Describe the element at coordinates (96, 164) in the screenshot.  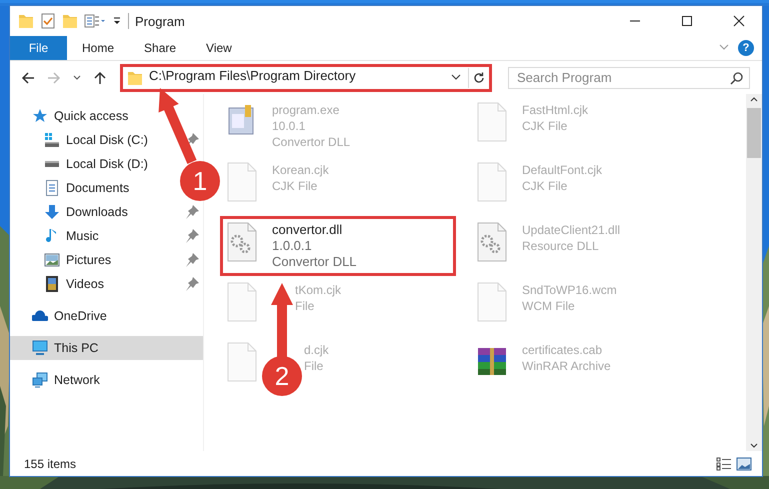
I see `sidebar-item: Local Disk (D:)` at that location.